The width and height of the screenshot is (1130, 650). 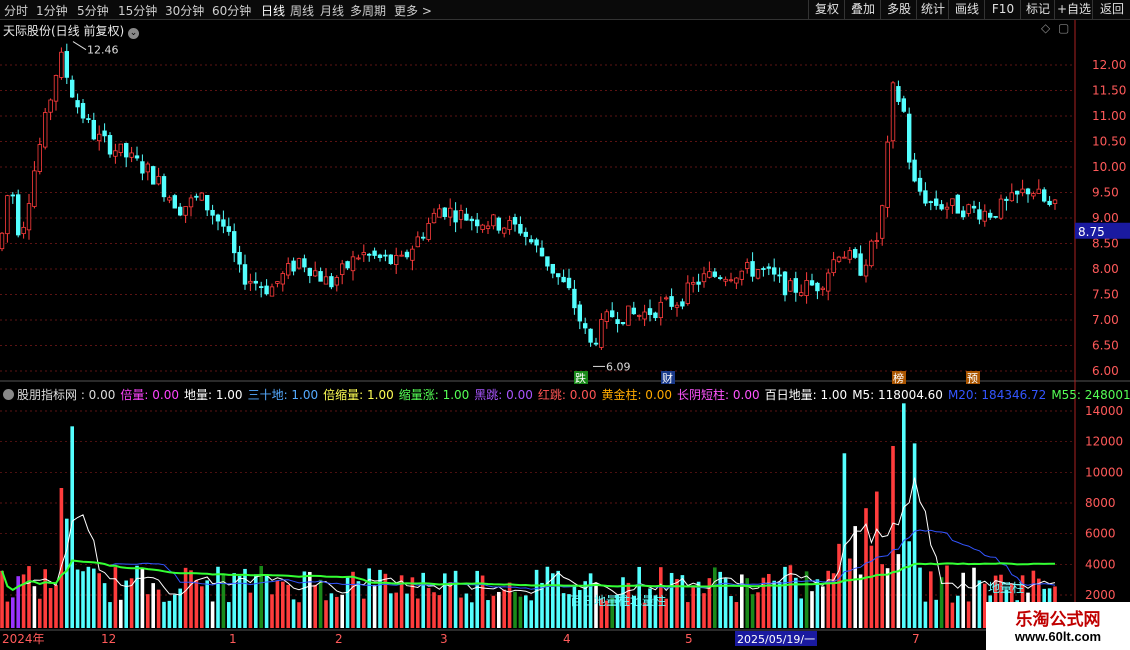 What do you see at coordinates (1100, 564) in the screenshot?
I see `volume-tick-label: 4000` at bounding box center [1100, 564].